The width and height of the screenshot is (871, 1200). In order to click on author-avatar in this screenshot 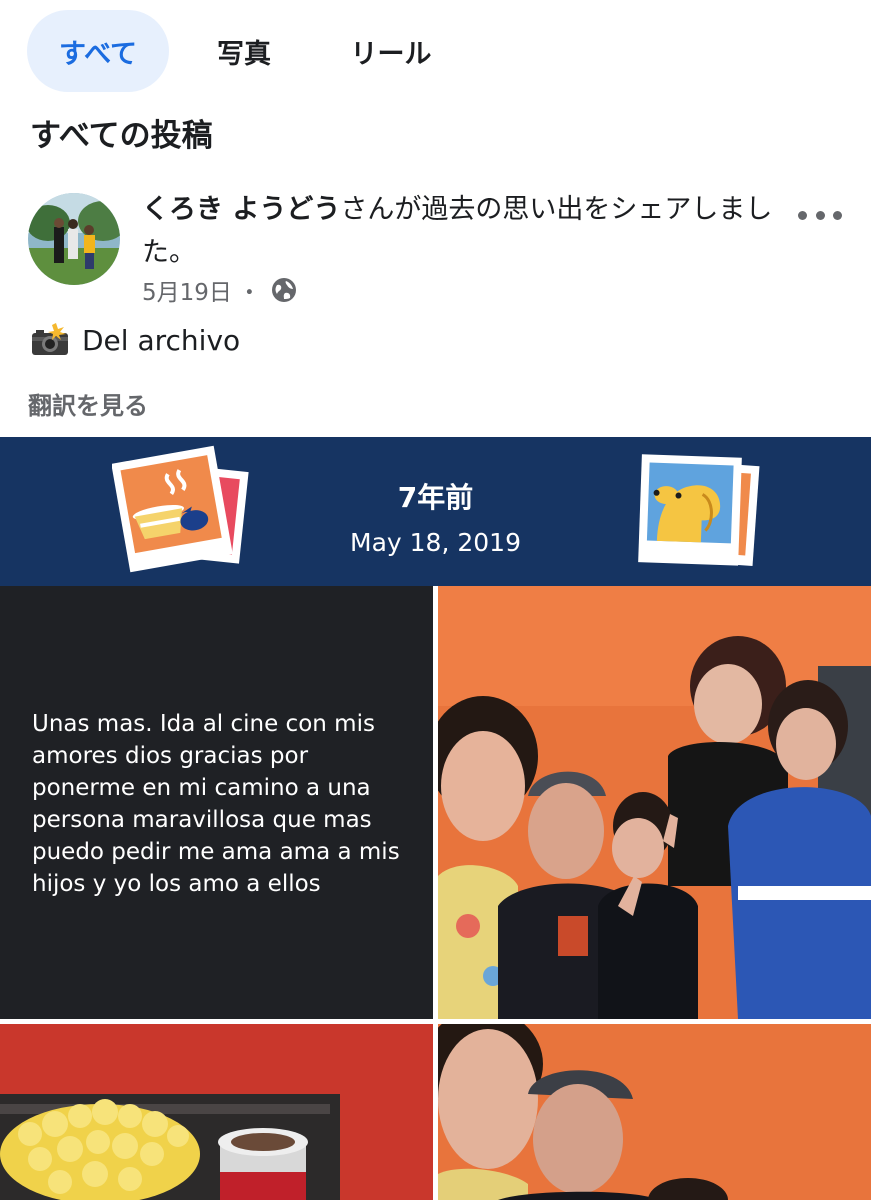, I will do `click(74, 239)`.